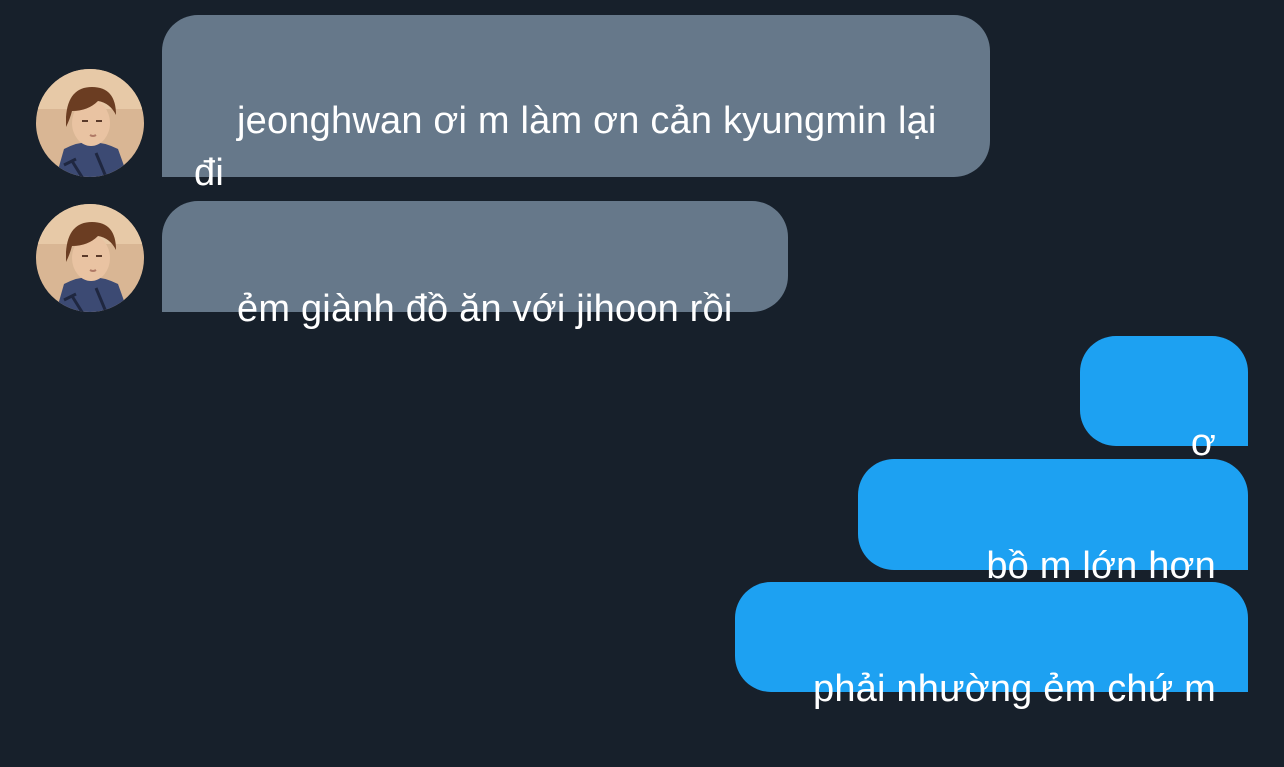  Describe the element at coordinates (991, 646) in the screenshot. I see `outgoing-message-bubble: phải nhường ẻm chứ m` at that location.